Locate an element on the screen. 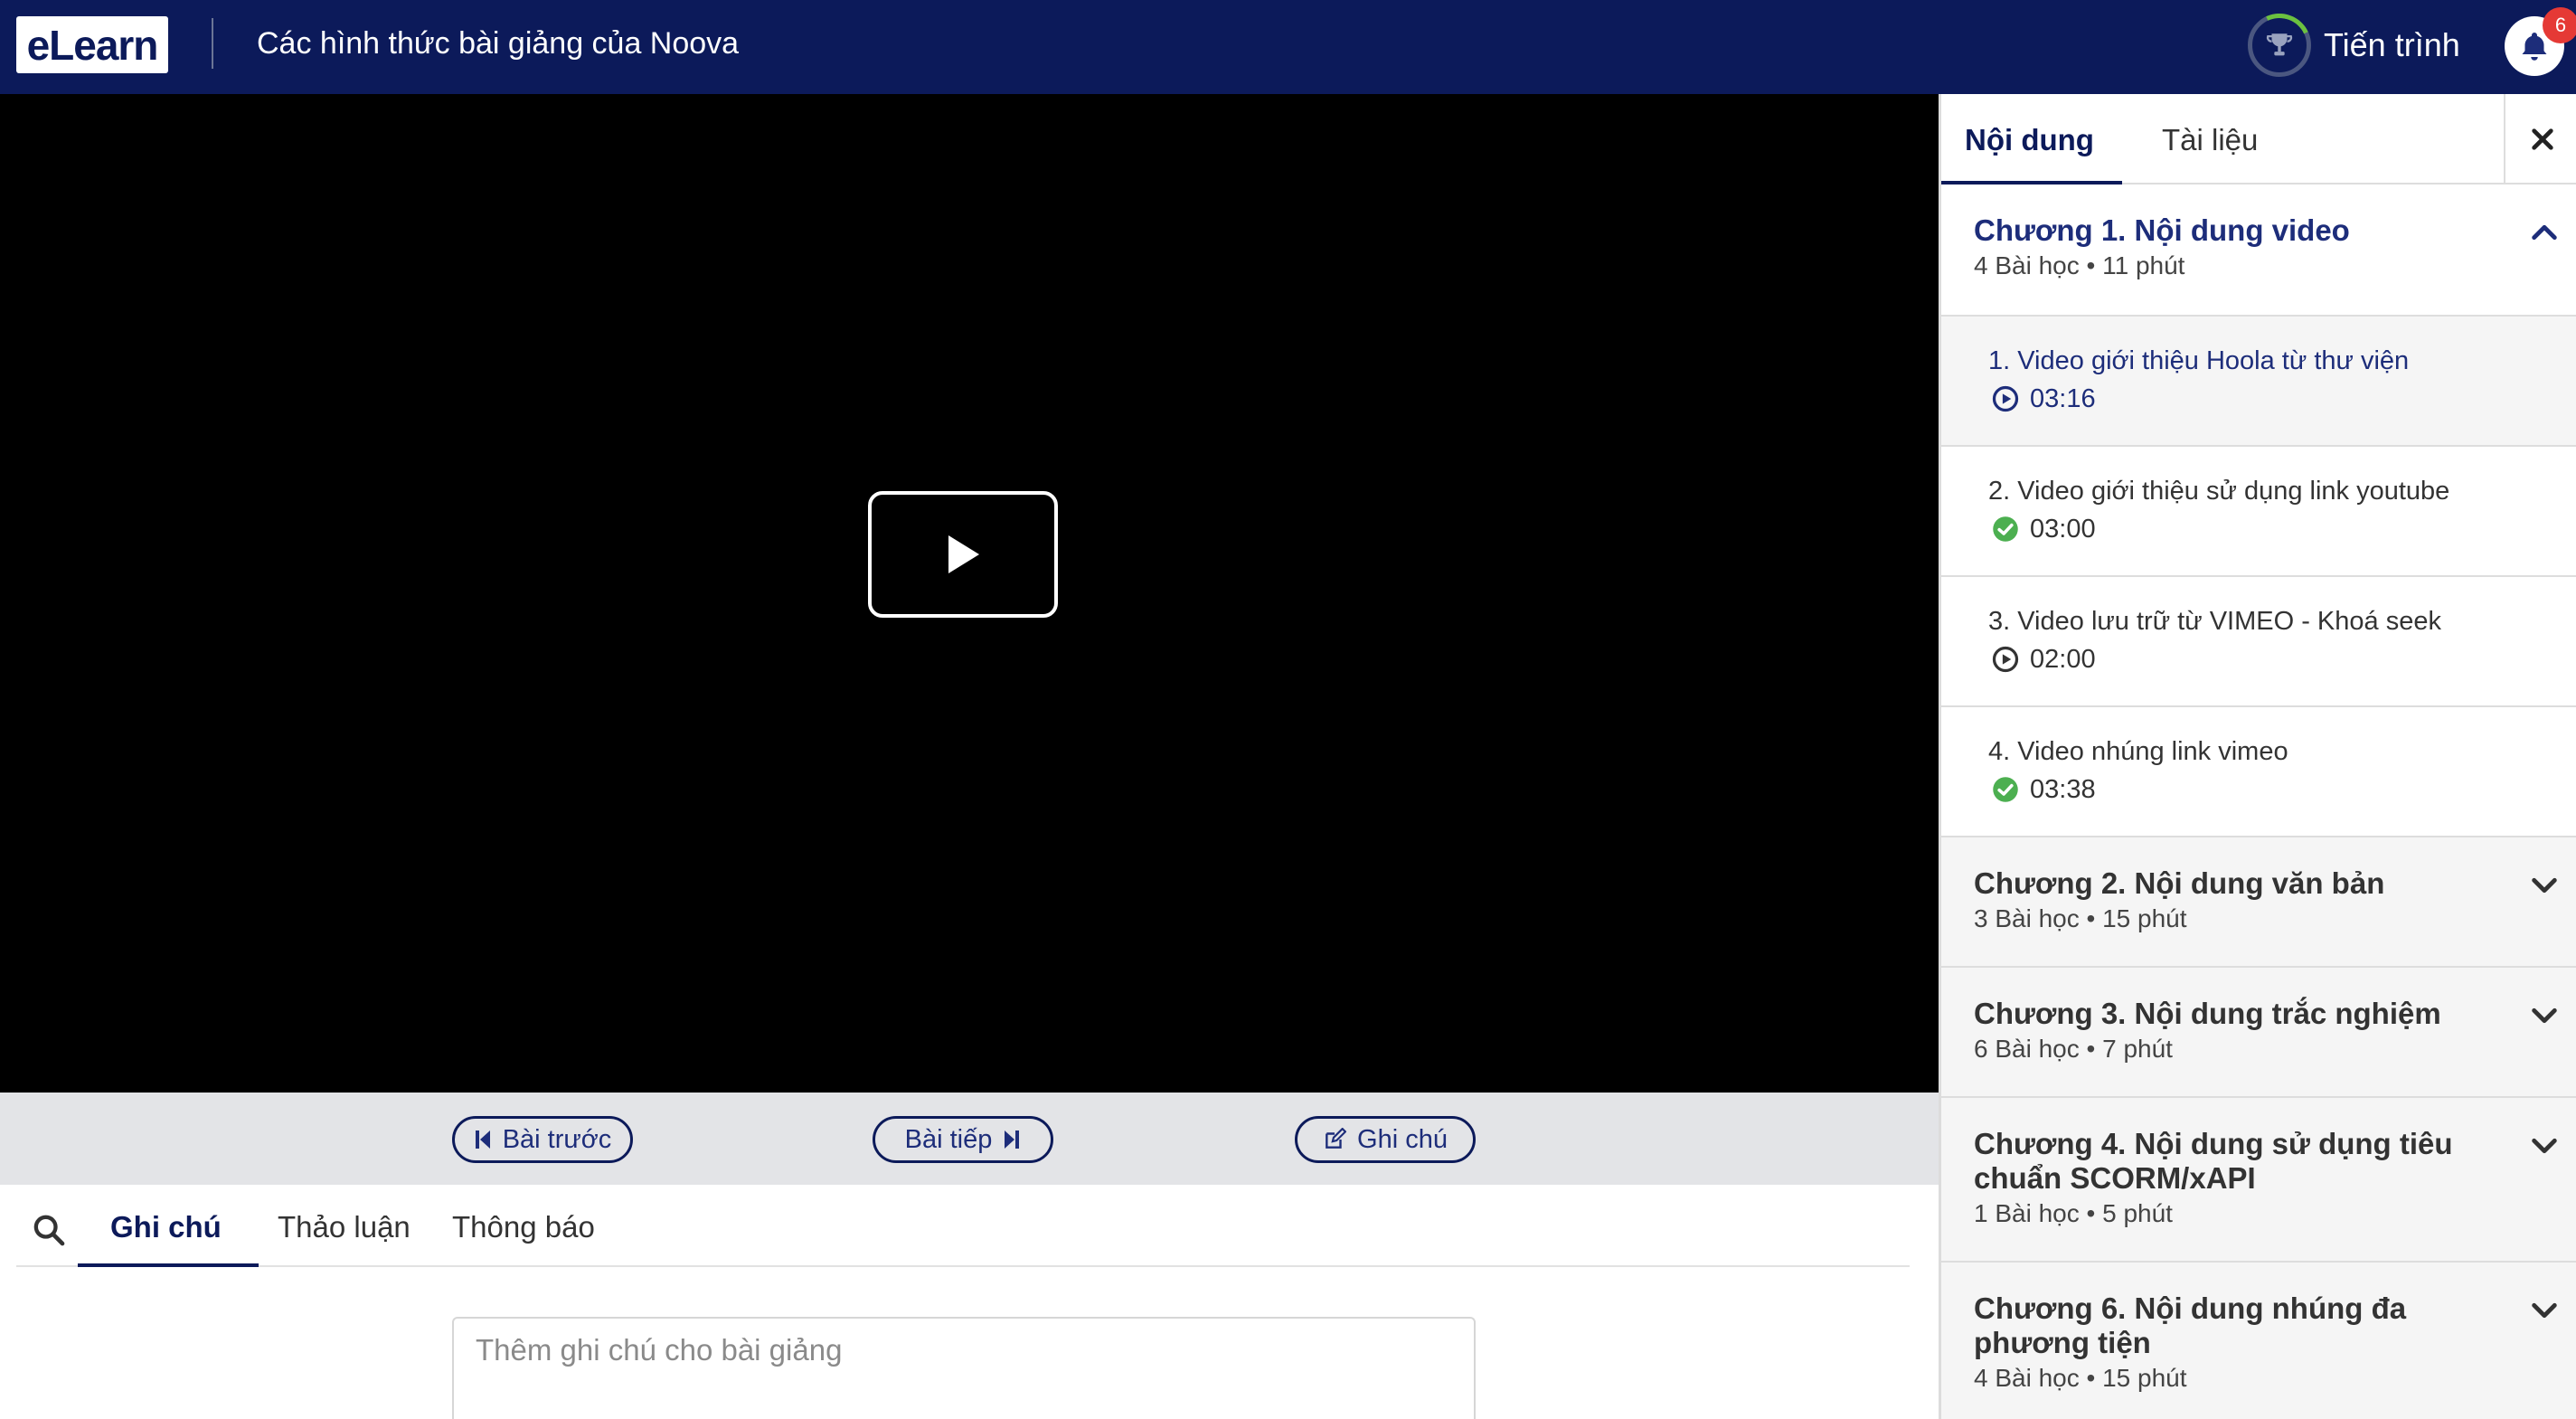 This screenshot has height=1419, width=2576. lesson-tabs-panel: Ghi chú Thảo luận Thông báo is located at coordinates (970, 1302).